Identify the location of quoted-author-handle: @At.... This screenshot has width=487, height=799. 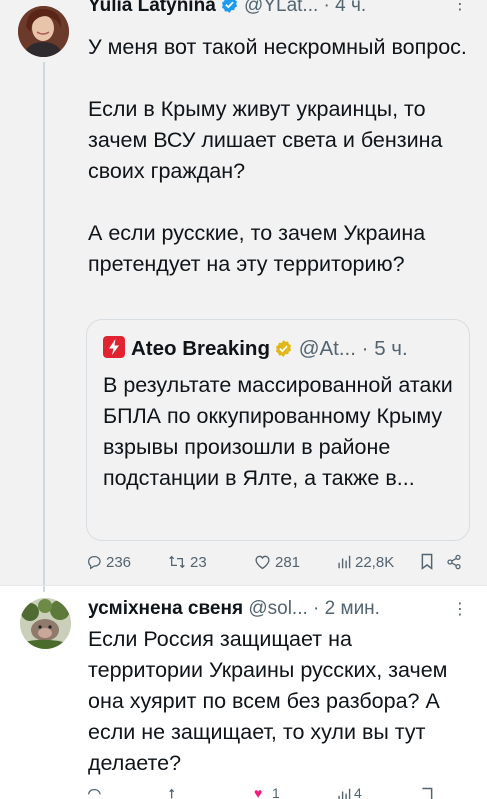
(327, 348).